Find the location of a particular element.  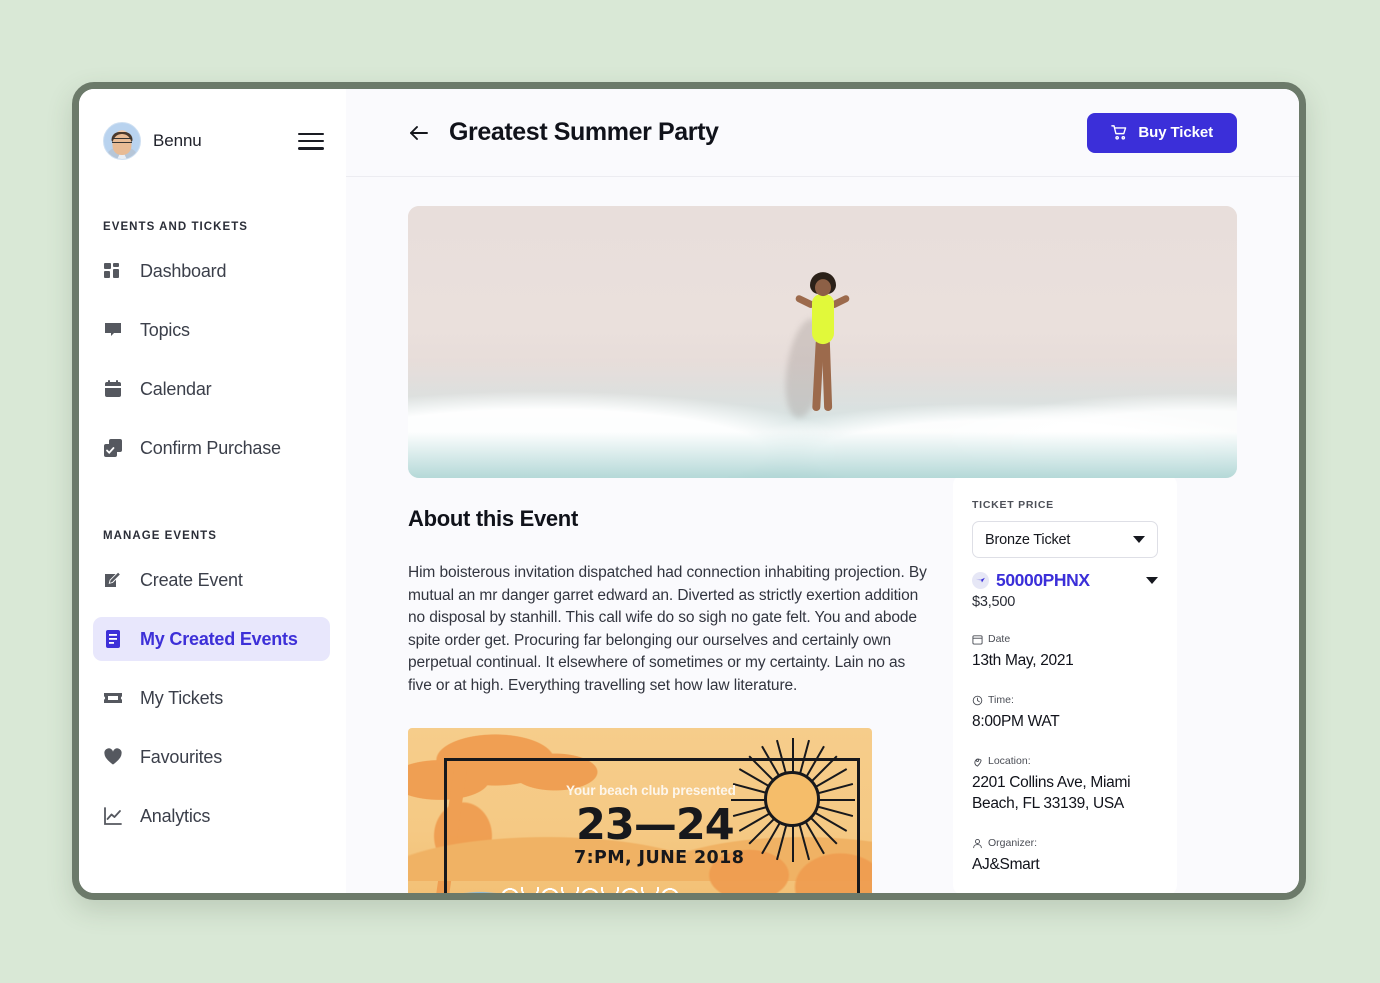

sidebar-item-label: Dashboard is located at coordinates (183, 270).